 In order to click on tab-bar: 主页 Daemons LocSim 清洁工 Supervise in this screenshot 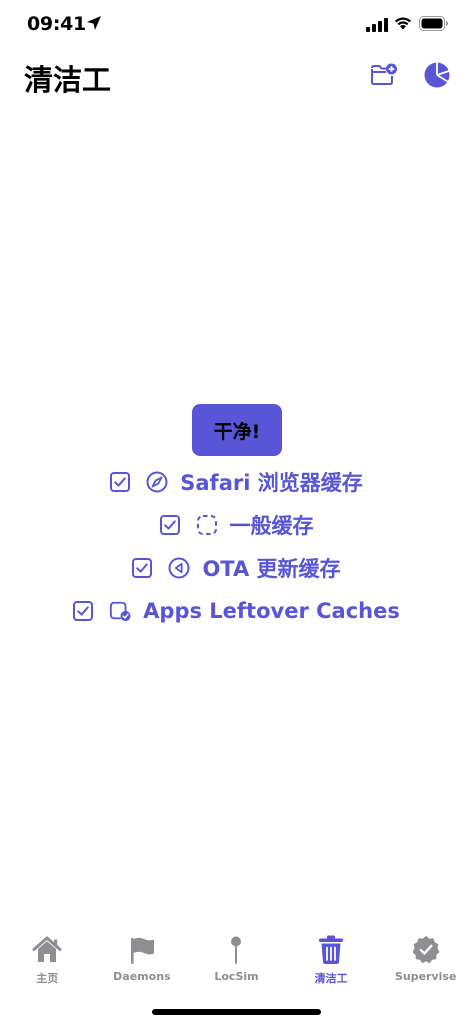, I will do `click(236, 960)`.